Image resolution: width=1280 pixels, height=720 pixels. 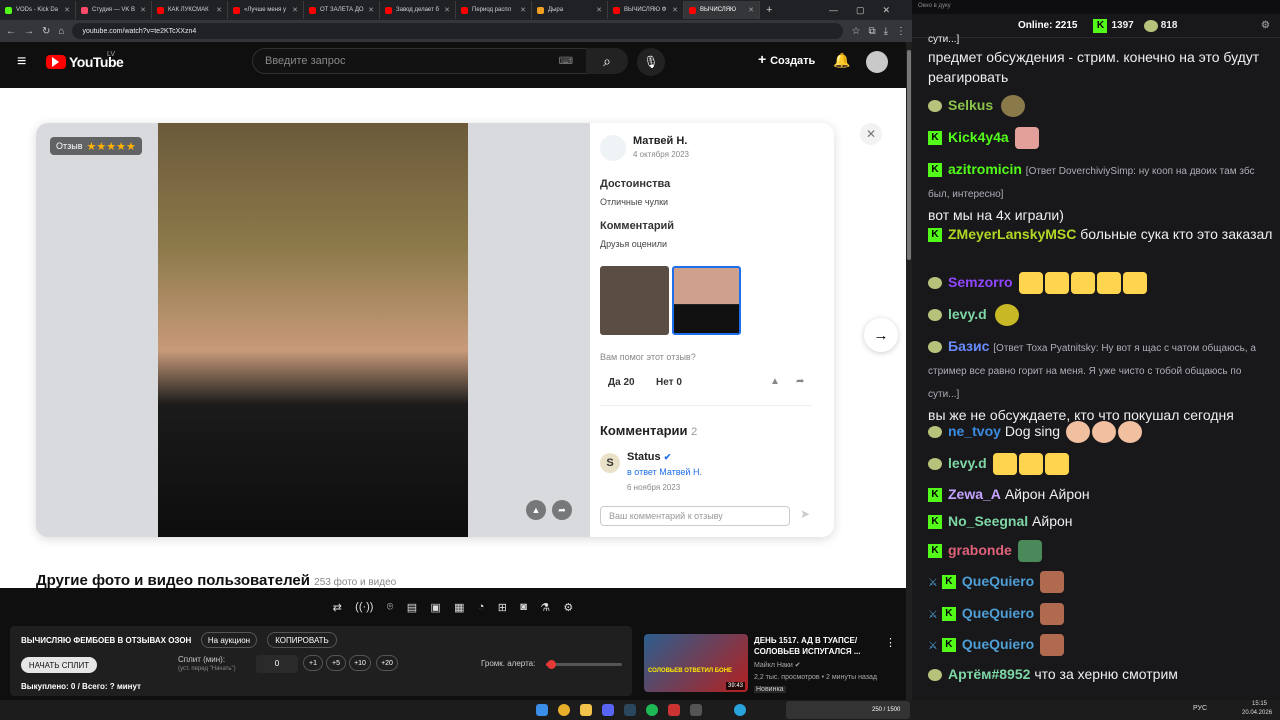 I want to click on related-channel: Майкл Наки ✔, so click(x=777, y=665).